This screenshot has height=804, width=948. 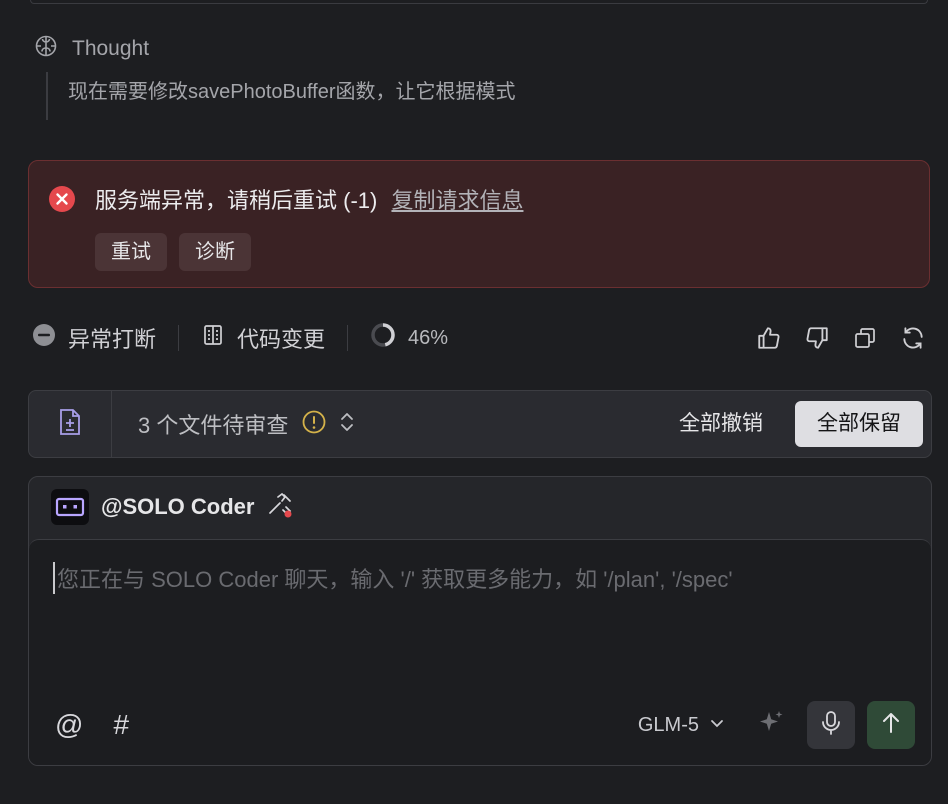 I want to click on progress-ring-icon, so click(x=383, y=338).